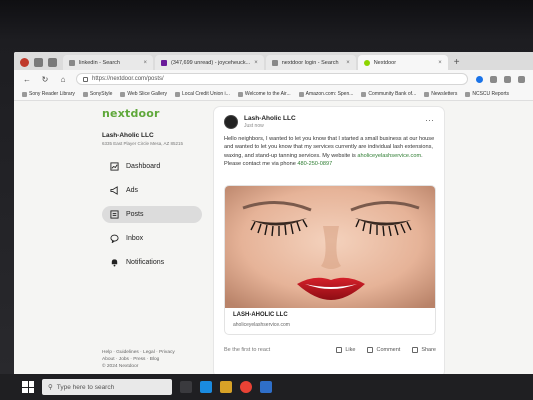 This screenshot has width=533, height=400. Describe the element at coordinates (24, 62) in the screenshot. I see `profile-icon` at that location.